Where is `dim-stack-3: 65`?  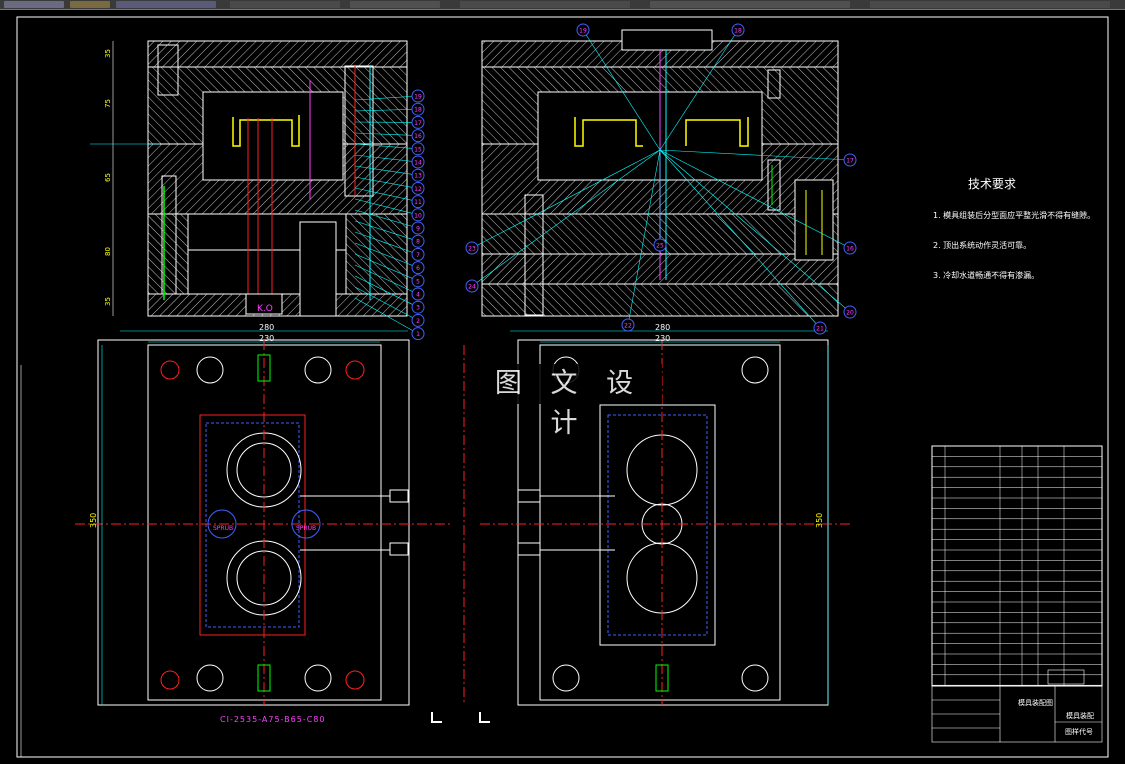
dim-stack-3: 65 is located at coordinates (108, 177).